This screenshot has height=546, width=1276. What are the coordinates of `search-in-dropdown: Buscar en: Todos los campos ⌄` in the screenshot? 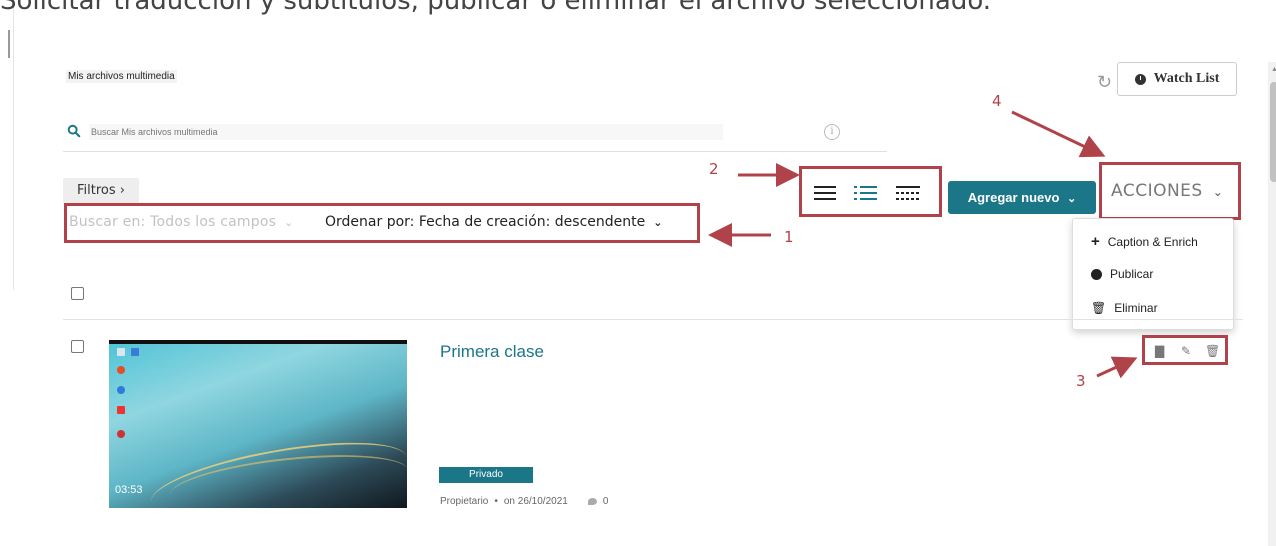 It's located at (181, 222).